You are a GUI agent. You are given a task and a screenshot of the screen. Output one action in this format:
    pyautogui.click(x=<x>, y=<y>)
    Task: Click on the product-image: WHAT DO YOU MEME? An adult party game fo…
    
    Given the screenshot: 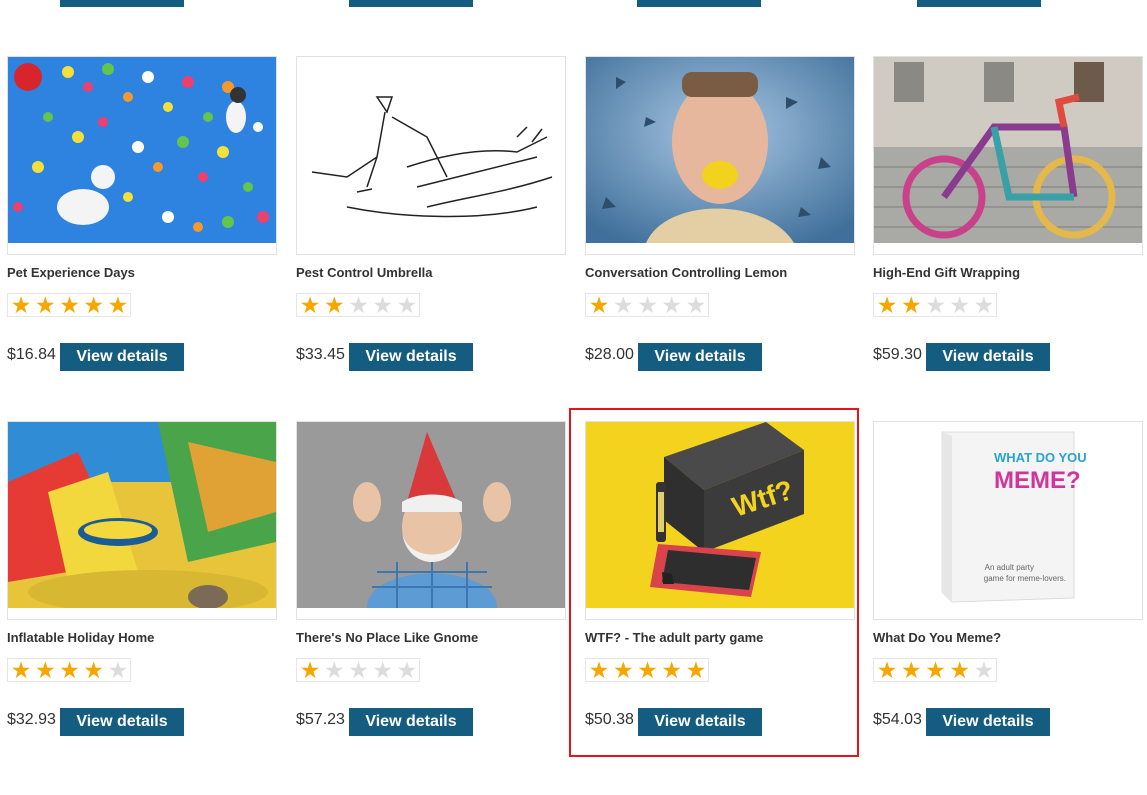 What is the action you would take?
    pyautogui.click(x=1008, y=520)
    